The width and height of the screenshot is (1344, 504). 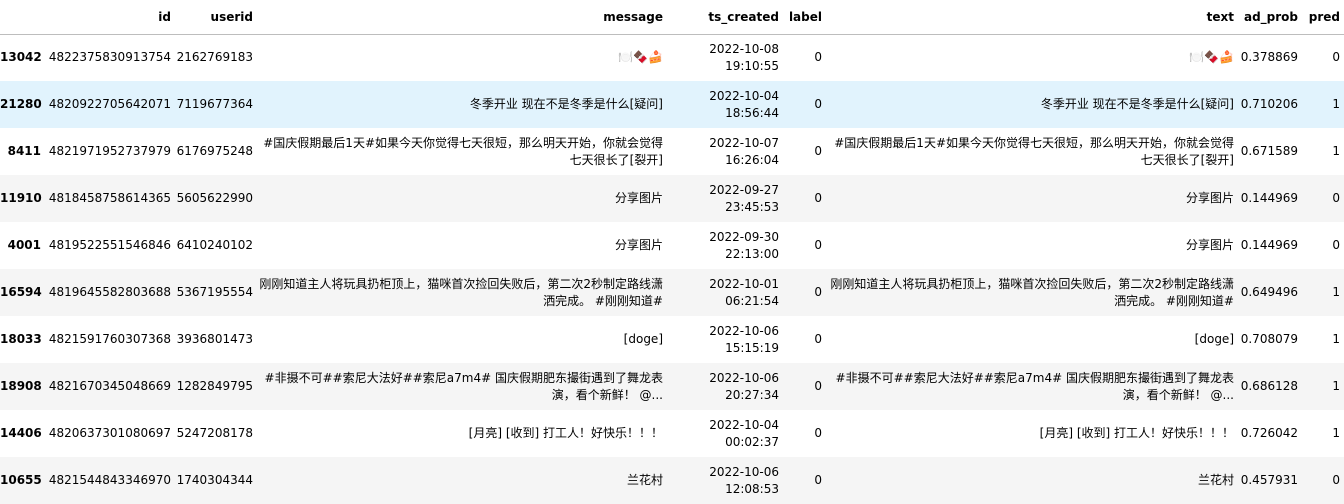 What do you see at coordinates (109, 245) in the screenshot?
I see `cell-id: 4819522551546846` at bounding box center [109, 245].